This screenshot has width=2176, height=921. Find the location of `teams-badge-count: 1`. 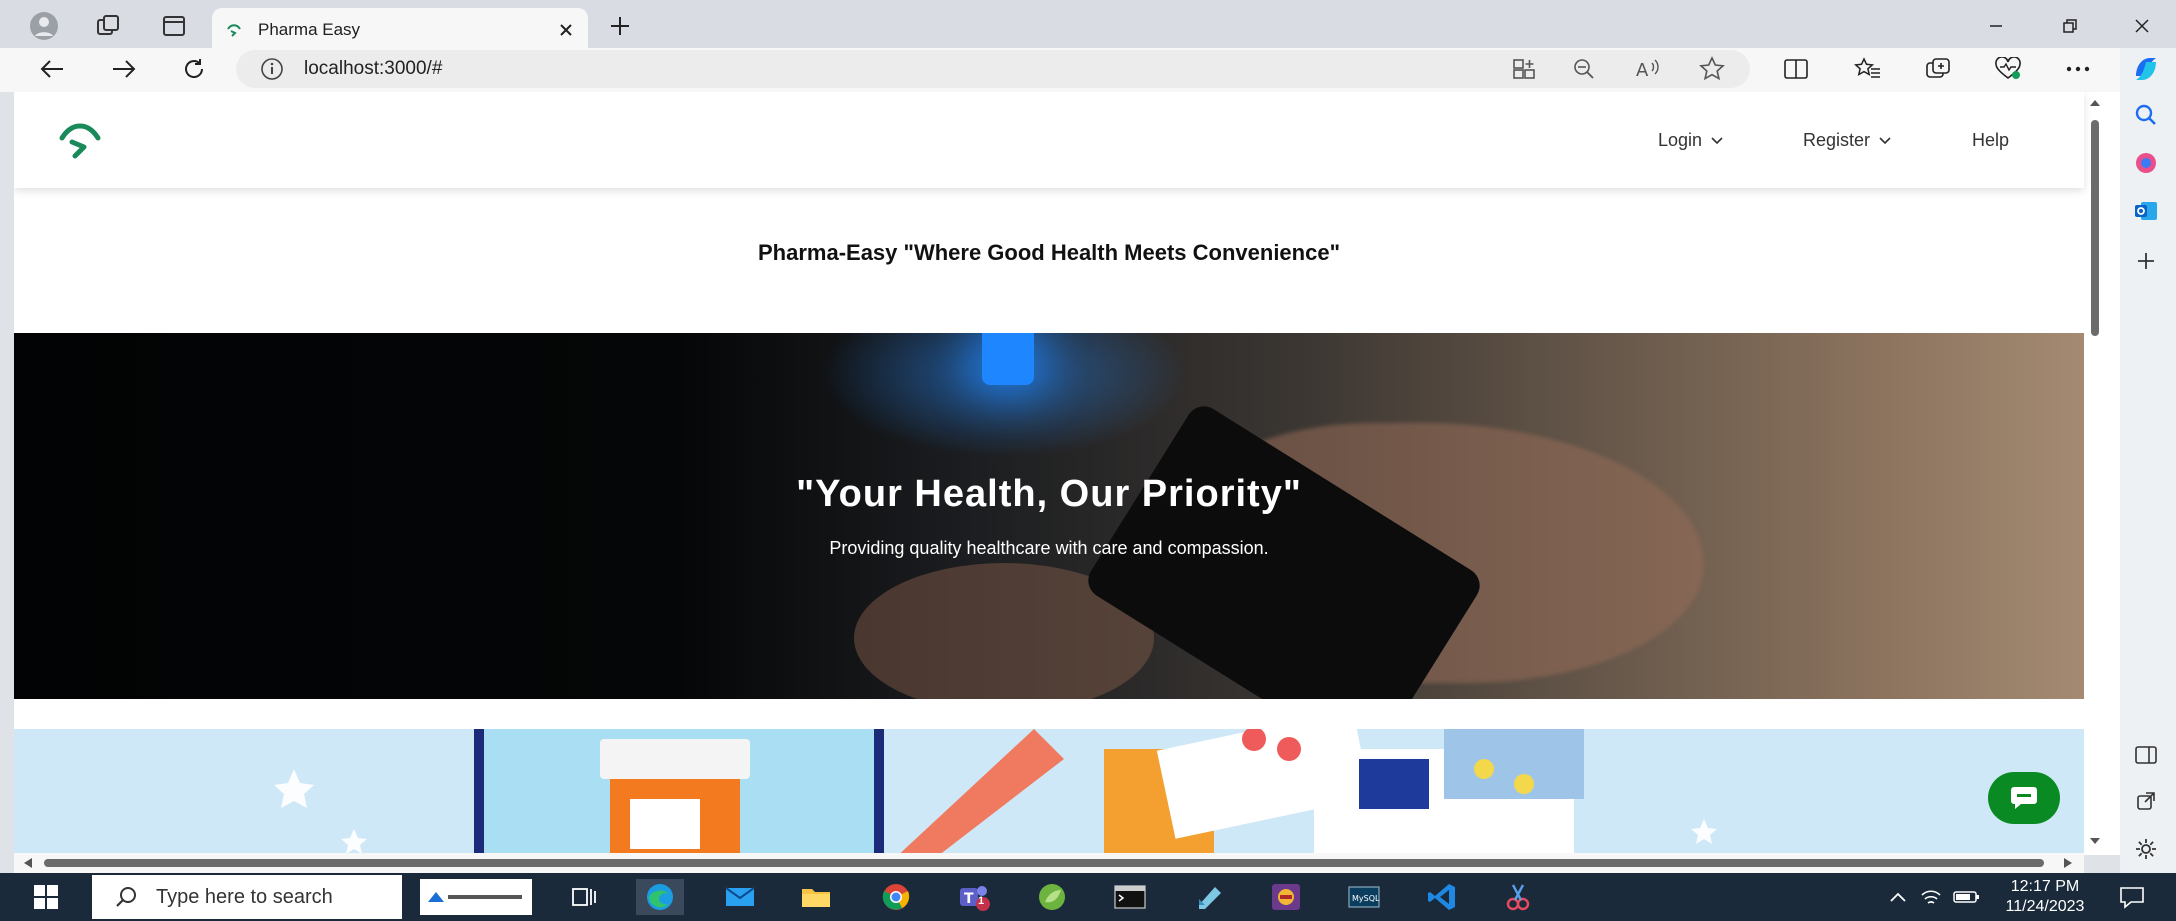

teams-badge-count: 1 is located at coordinates (981, 901).